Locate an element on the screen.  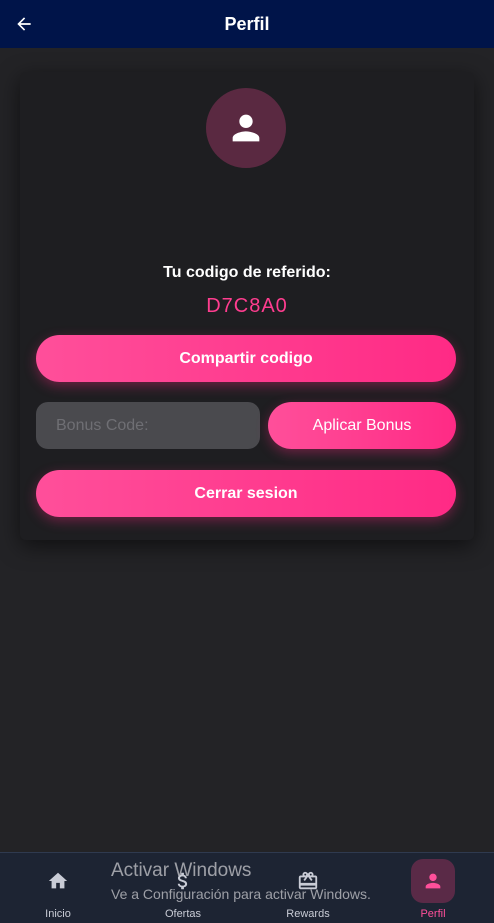
referral-code: D7C8A0 is located at coordinates (247, 306).